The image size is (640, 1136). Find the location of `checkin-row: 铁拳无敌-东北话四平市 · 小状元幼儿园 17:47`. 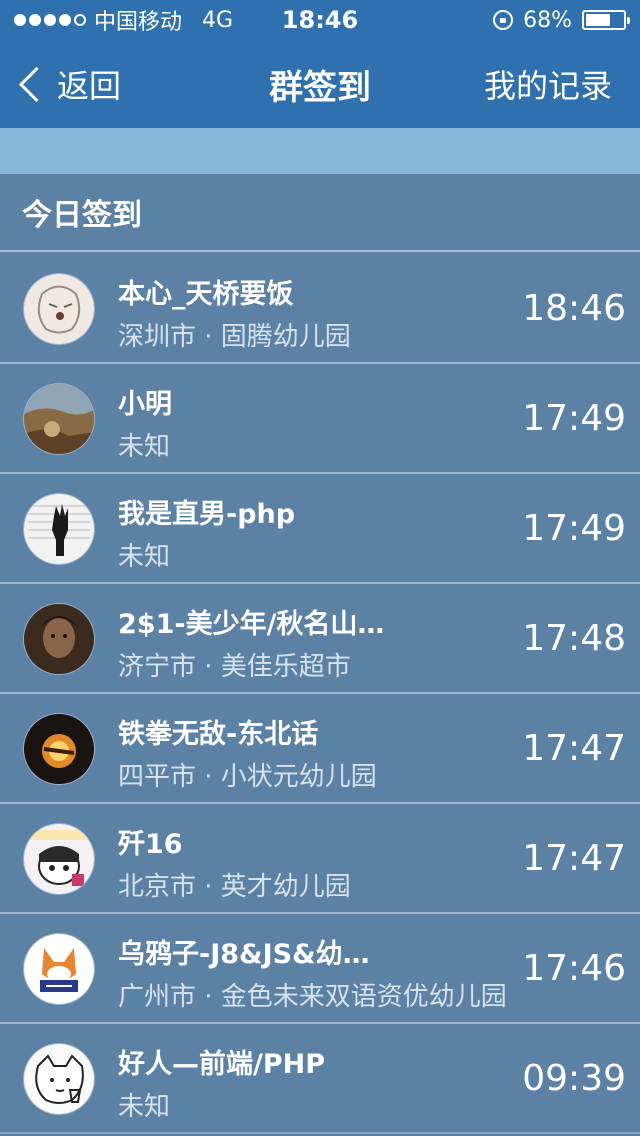

checkin-row: 铁拳无敌-东北话四平市 · 小状元幼儿园 17:47 is located at coordinates (320, 749).